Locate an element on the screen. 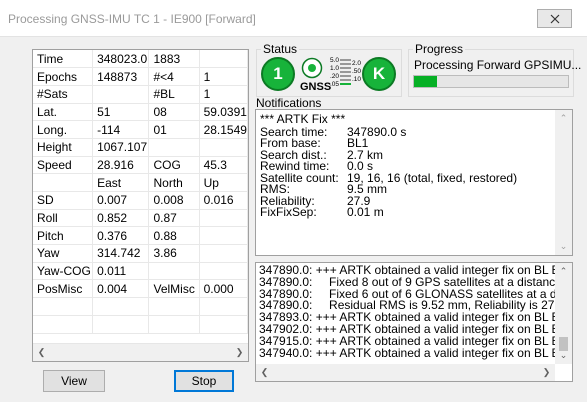  grid-cell: 0.007 is located at coordinates (121, 200).